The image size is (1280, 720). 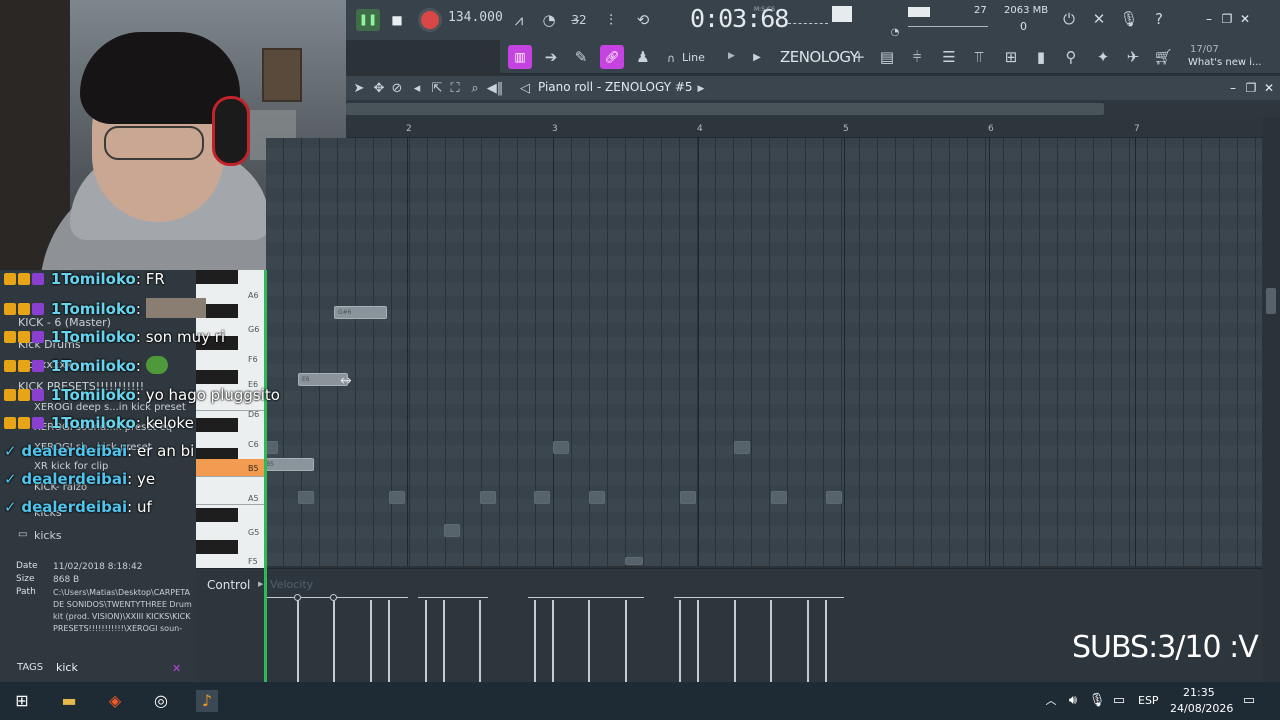 What do you see at coordinates (1133, 57) in the screenshot?
I see `wand-icon: ✈` at bounding box center [1133, 57].